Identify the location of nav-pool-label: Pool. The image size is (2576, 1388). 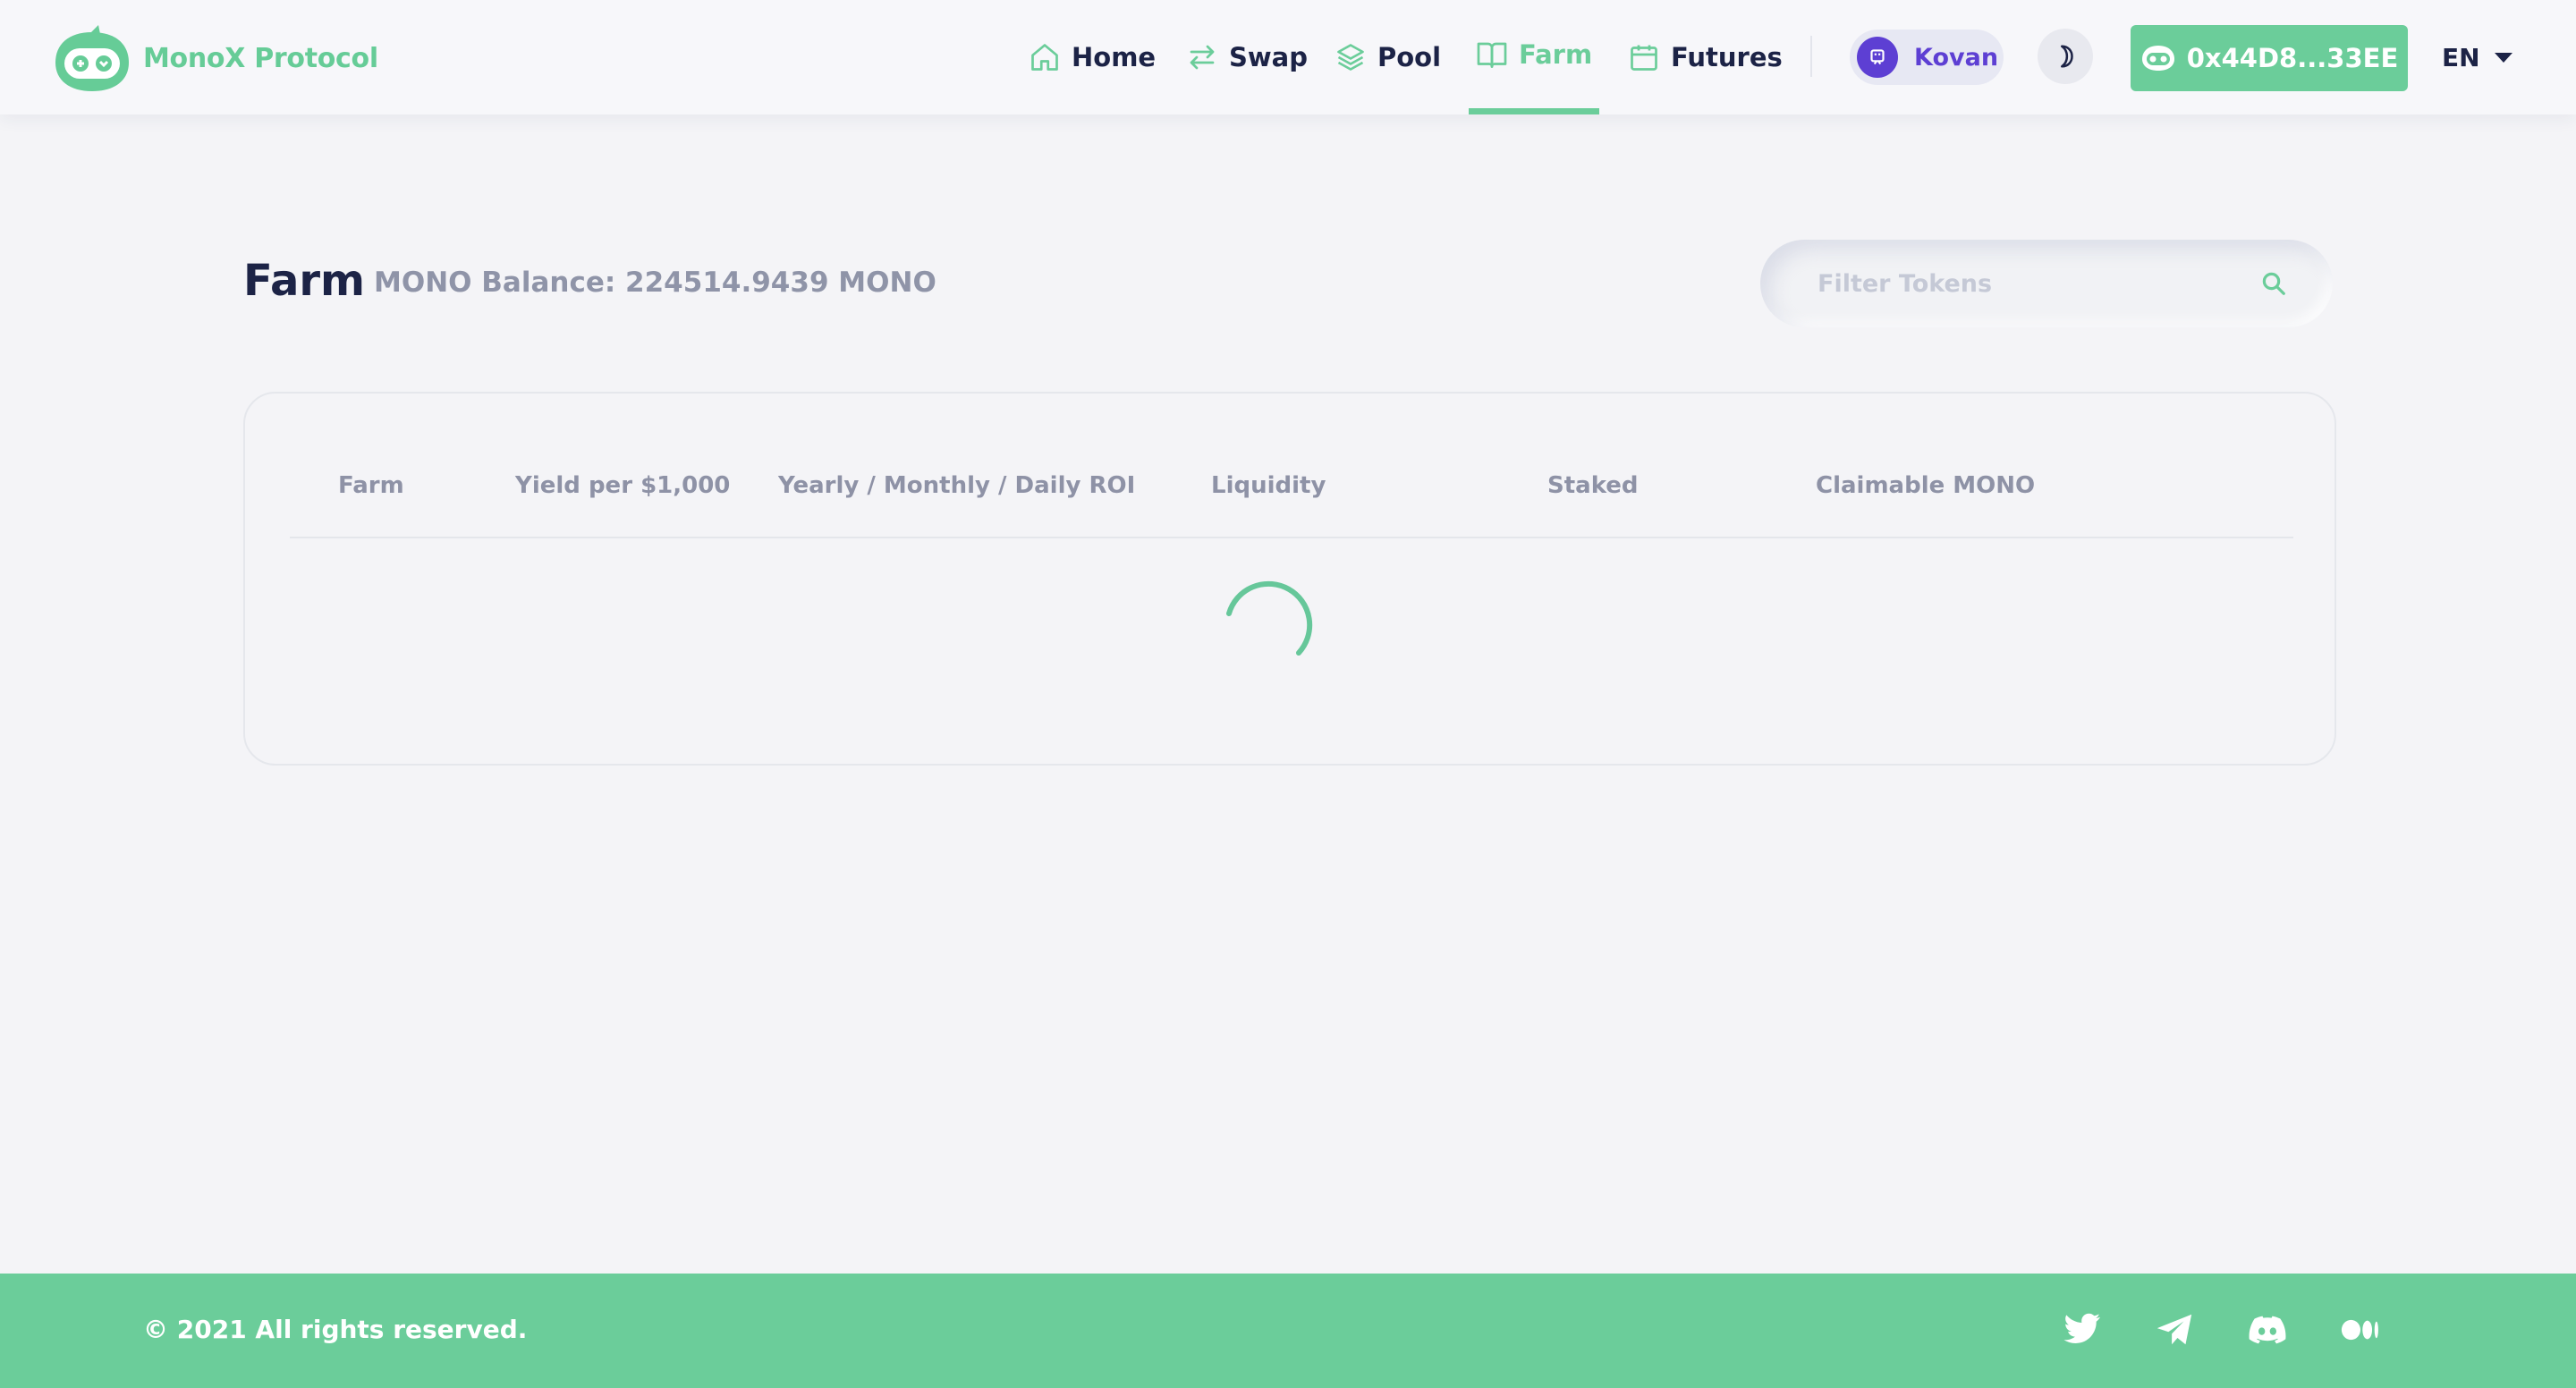
(1409, 57).